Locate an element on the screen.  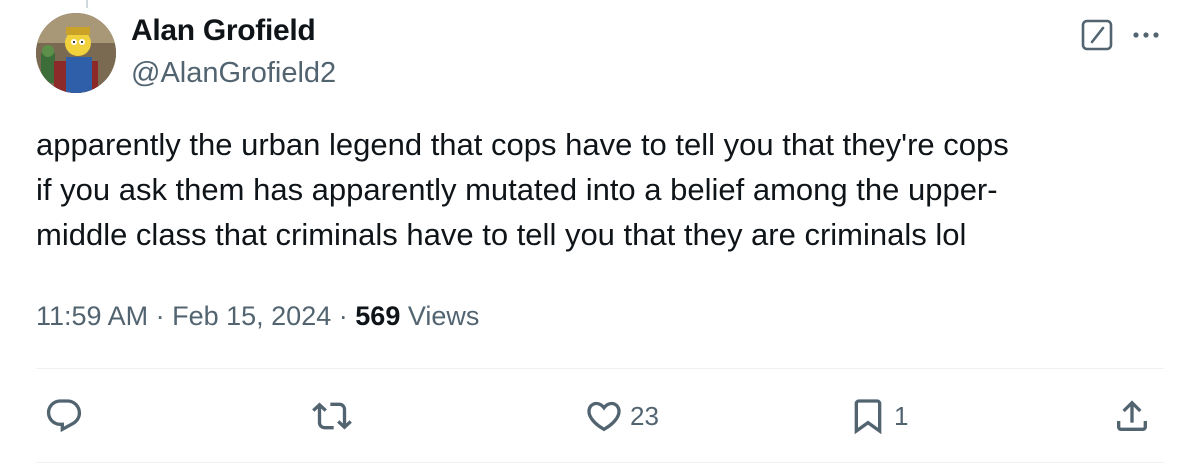
reply-icon is located at coordinates (64, 416).